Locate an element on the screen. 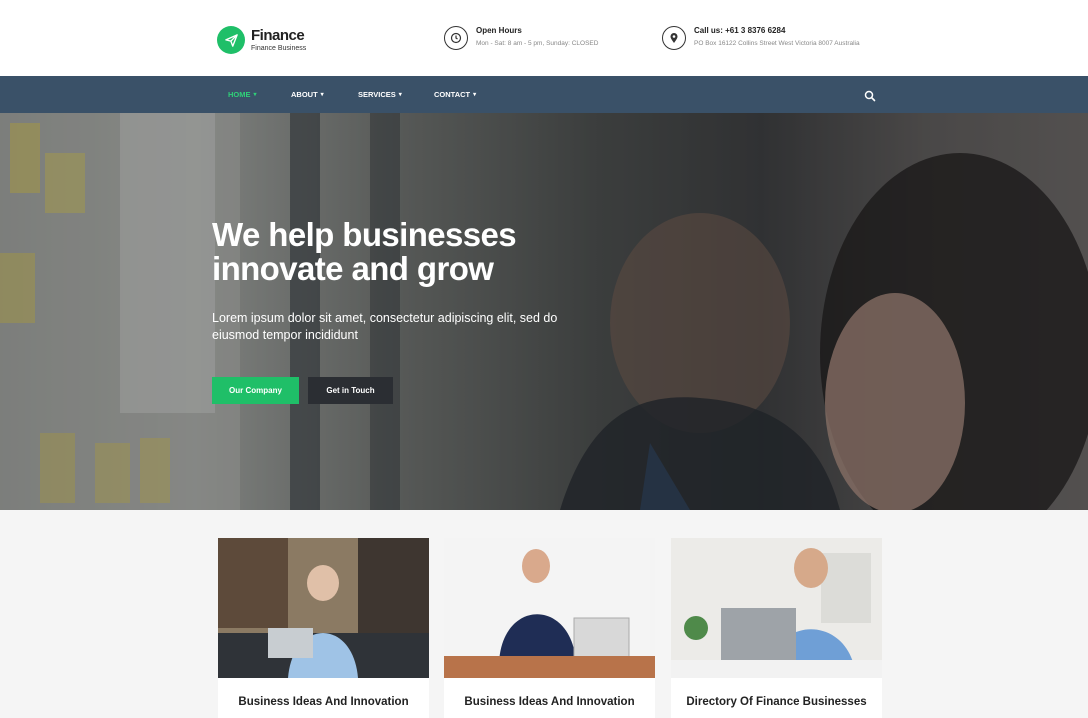  card-title: Directory Of Finance Businesses is located at coordinates (776, 702).